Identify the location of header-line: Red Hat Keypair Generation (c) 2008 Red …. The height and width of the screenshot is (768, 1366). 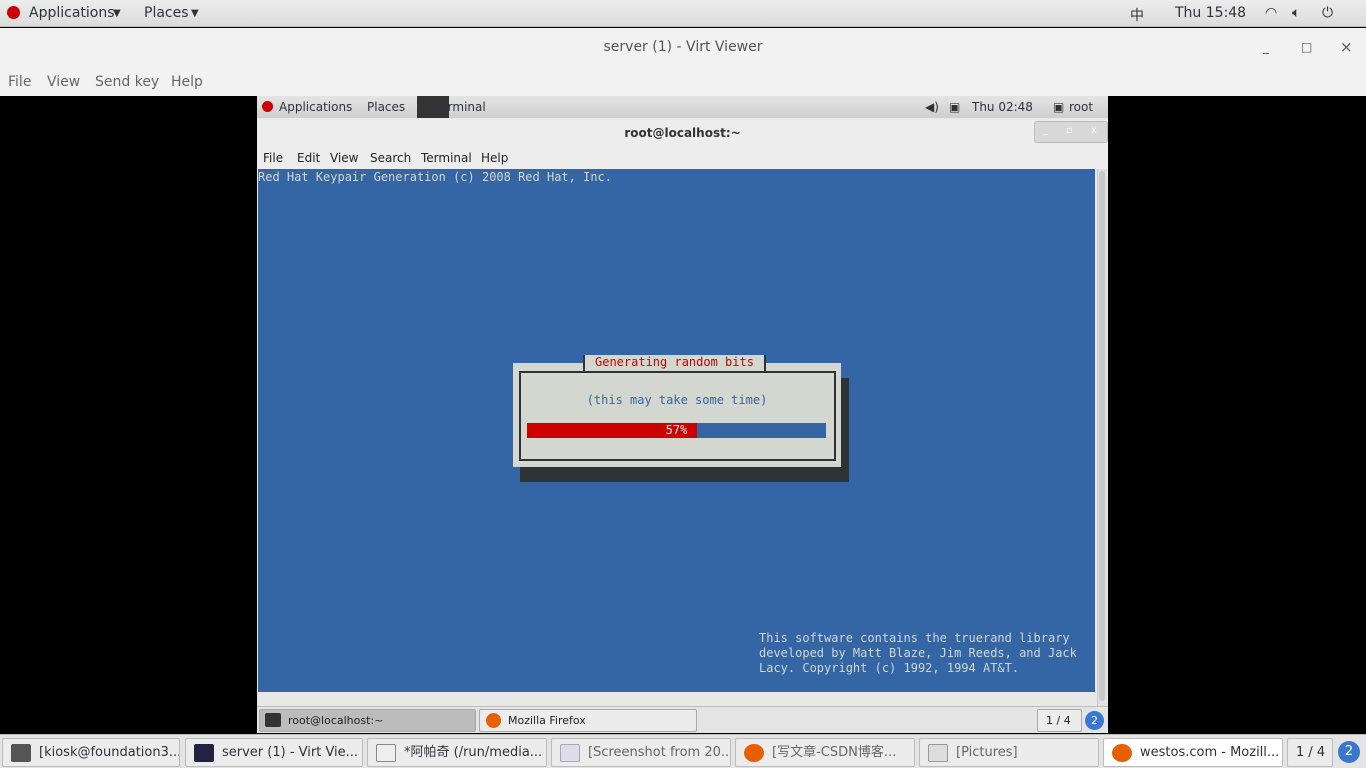
(435, 177).